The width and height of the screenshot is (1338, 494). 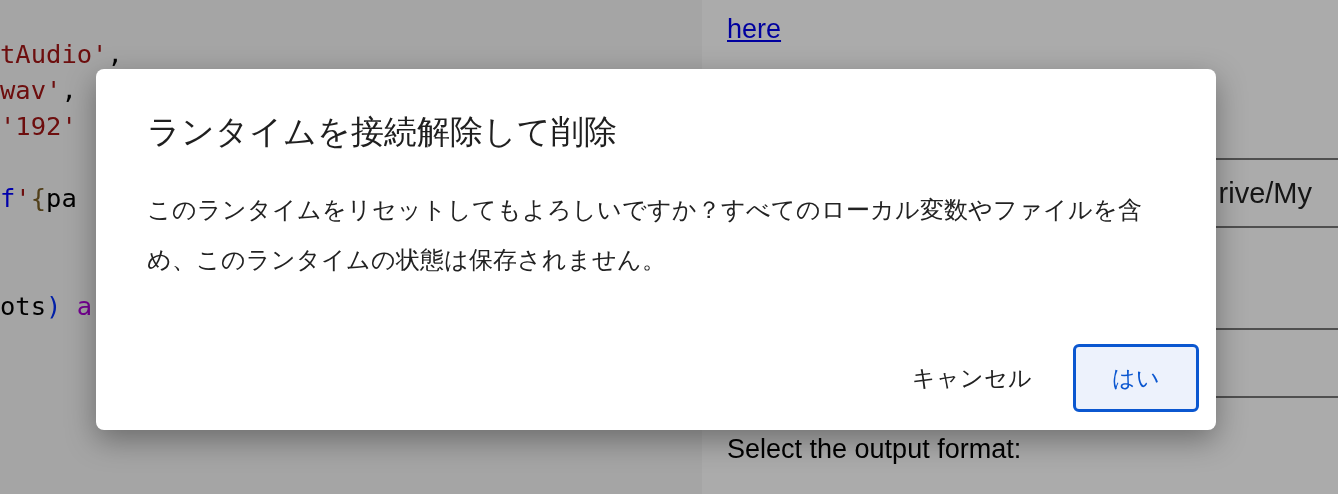 What do you see at coordinates (8, 198) in the screenshot?
I see `code-token: f` at bounding box center [8, 198].